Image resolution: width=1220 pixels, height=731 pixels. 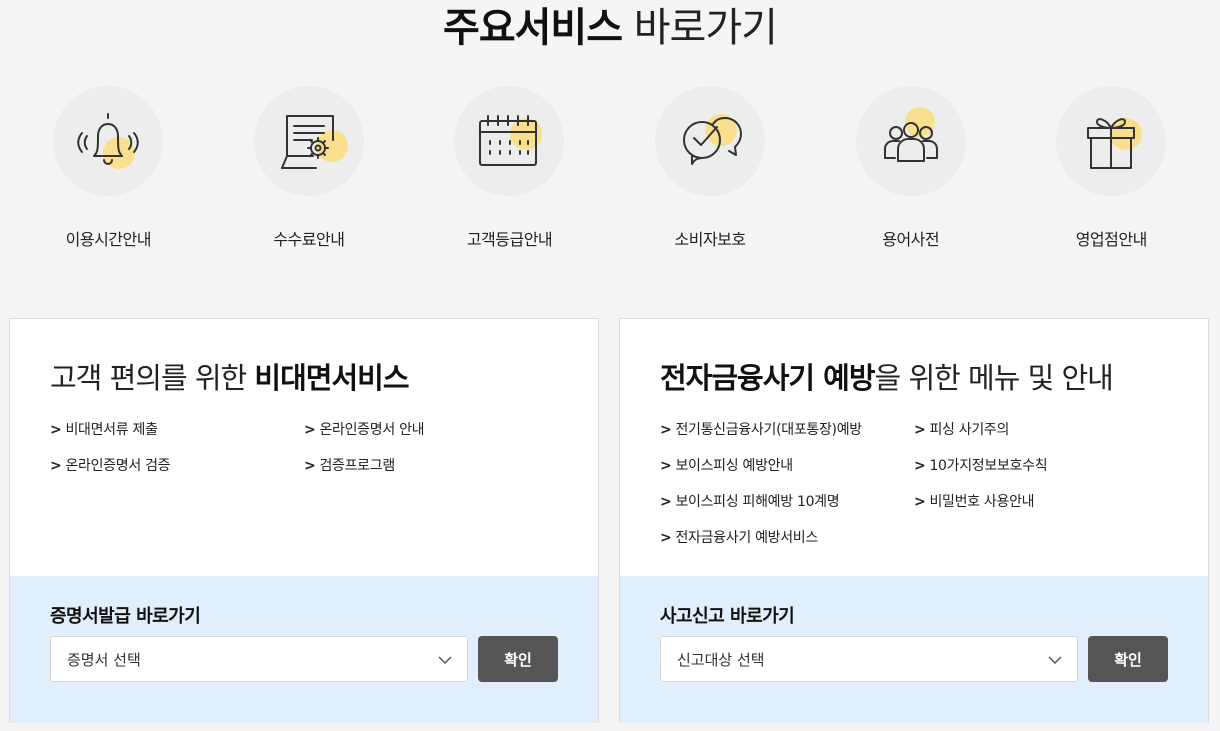 What do you see at coordinates (721, 659) in the screenshot?
I see `select-value: 신고대상 선택` at bounding box center [721, 659].